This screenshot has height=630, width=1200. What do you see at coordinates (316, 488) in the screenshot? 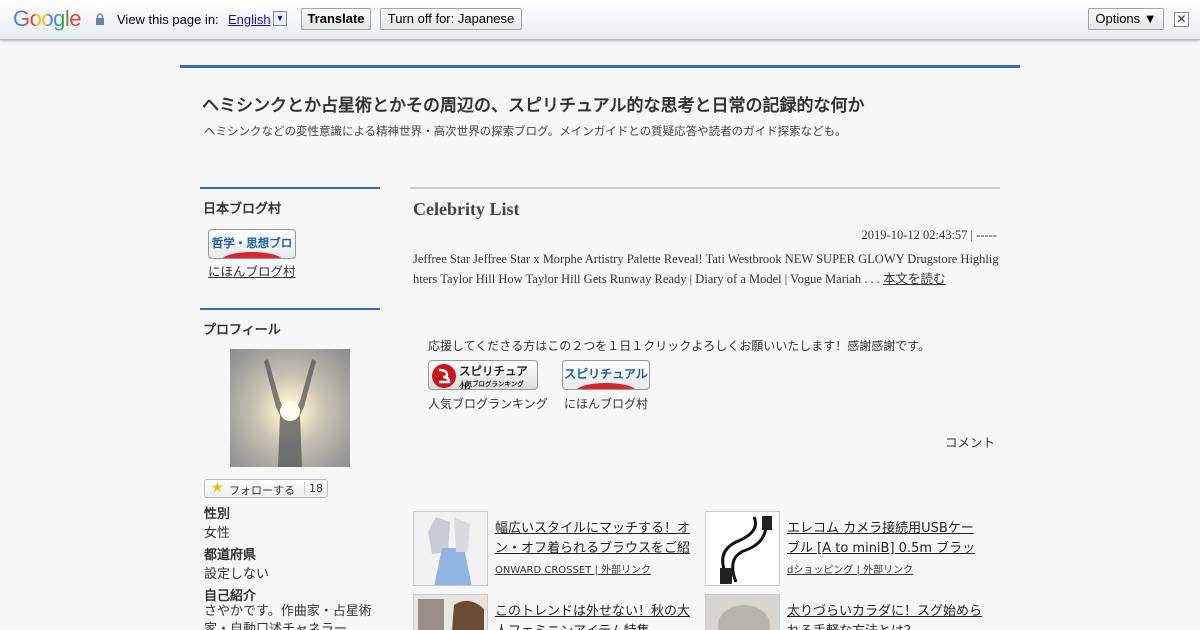
I see `follow-count: 18` at bounding box center [316, 488].